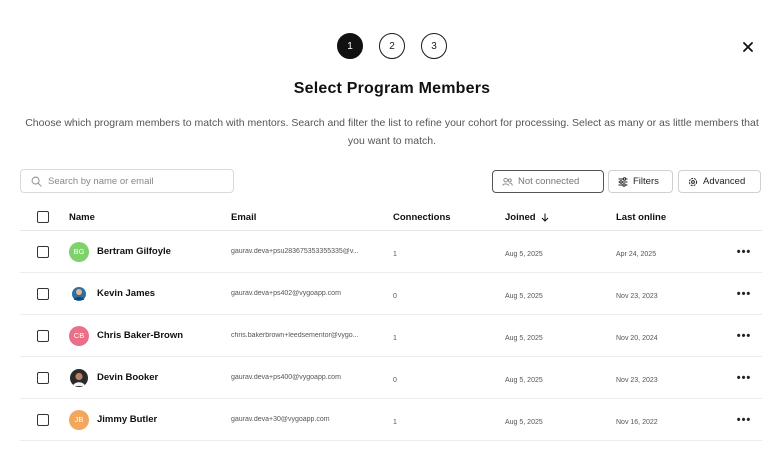 The height and width of the screenshot is (467, 784). I want to click on close-icon, so click(748, 47).